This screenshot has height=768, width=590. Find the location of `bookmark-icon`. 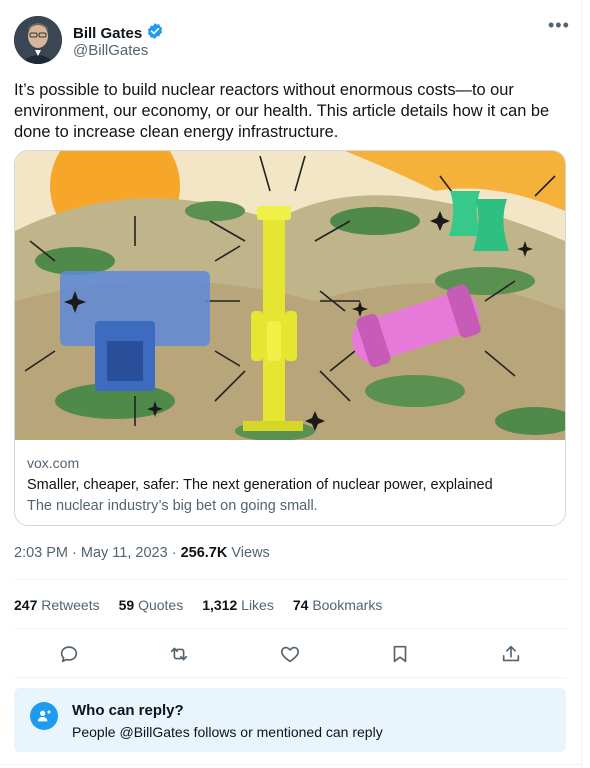

bookmark-icon is located at coordinates (400, 654).